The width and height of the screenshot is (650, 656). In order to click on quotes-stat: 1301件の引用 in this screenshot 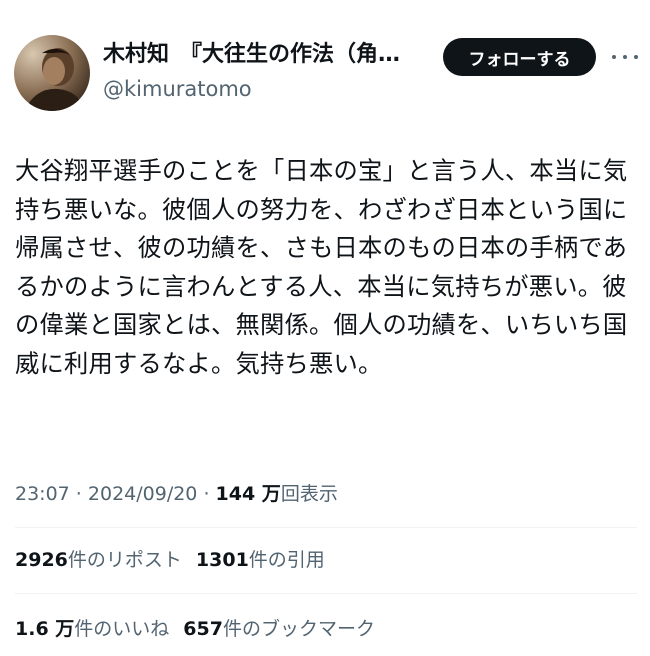, I will do `click(260, 560)`.